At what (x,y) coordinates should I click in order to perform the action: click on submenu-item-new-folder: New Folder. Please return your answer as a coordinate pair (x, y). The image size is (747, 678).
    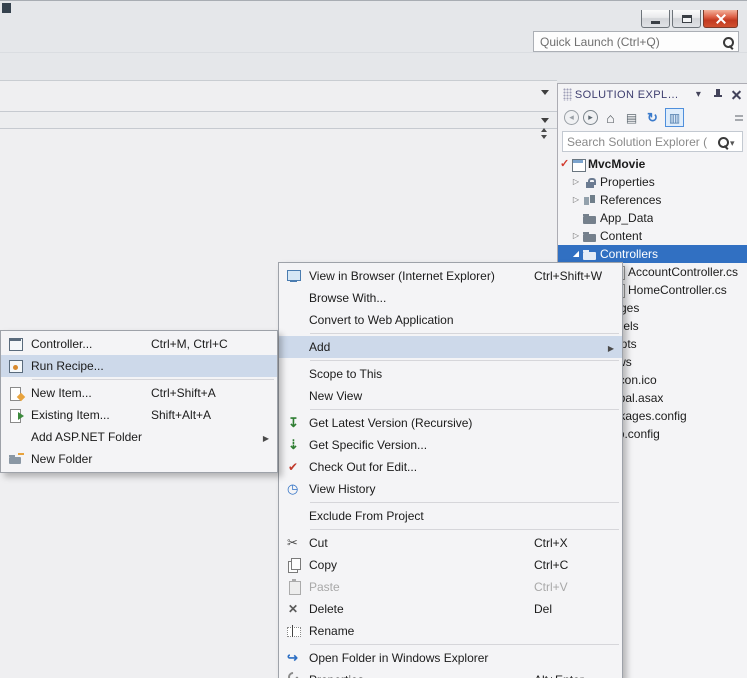
    Looking at the image, I should click on (139, 459).